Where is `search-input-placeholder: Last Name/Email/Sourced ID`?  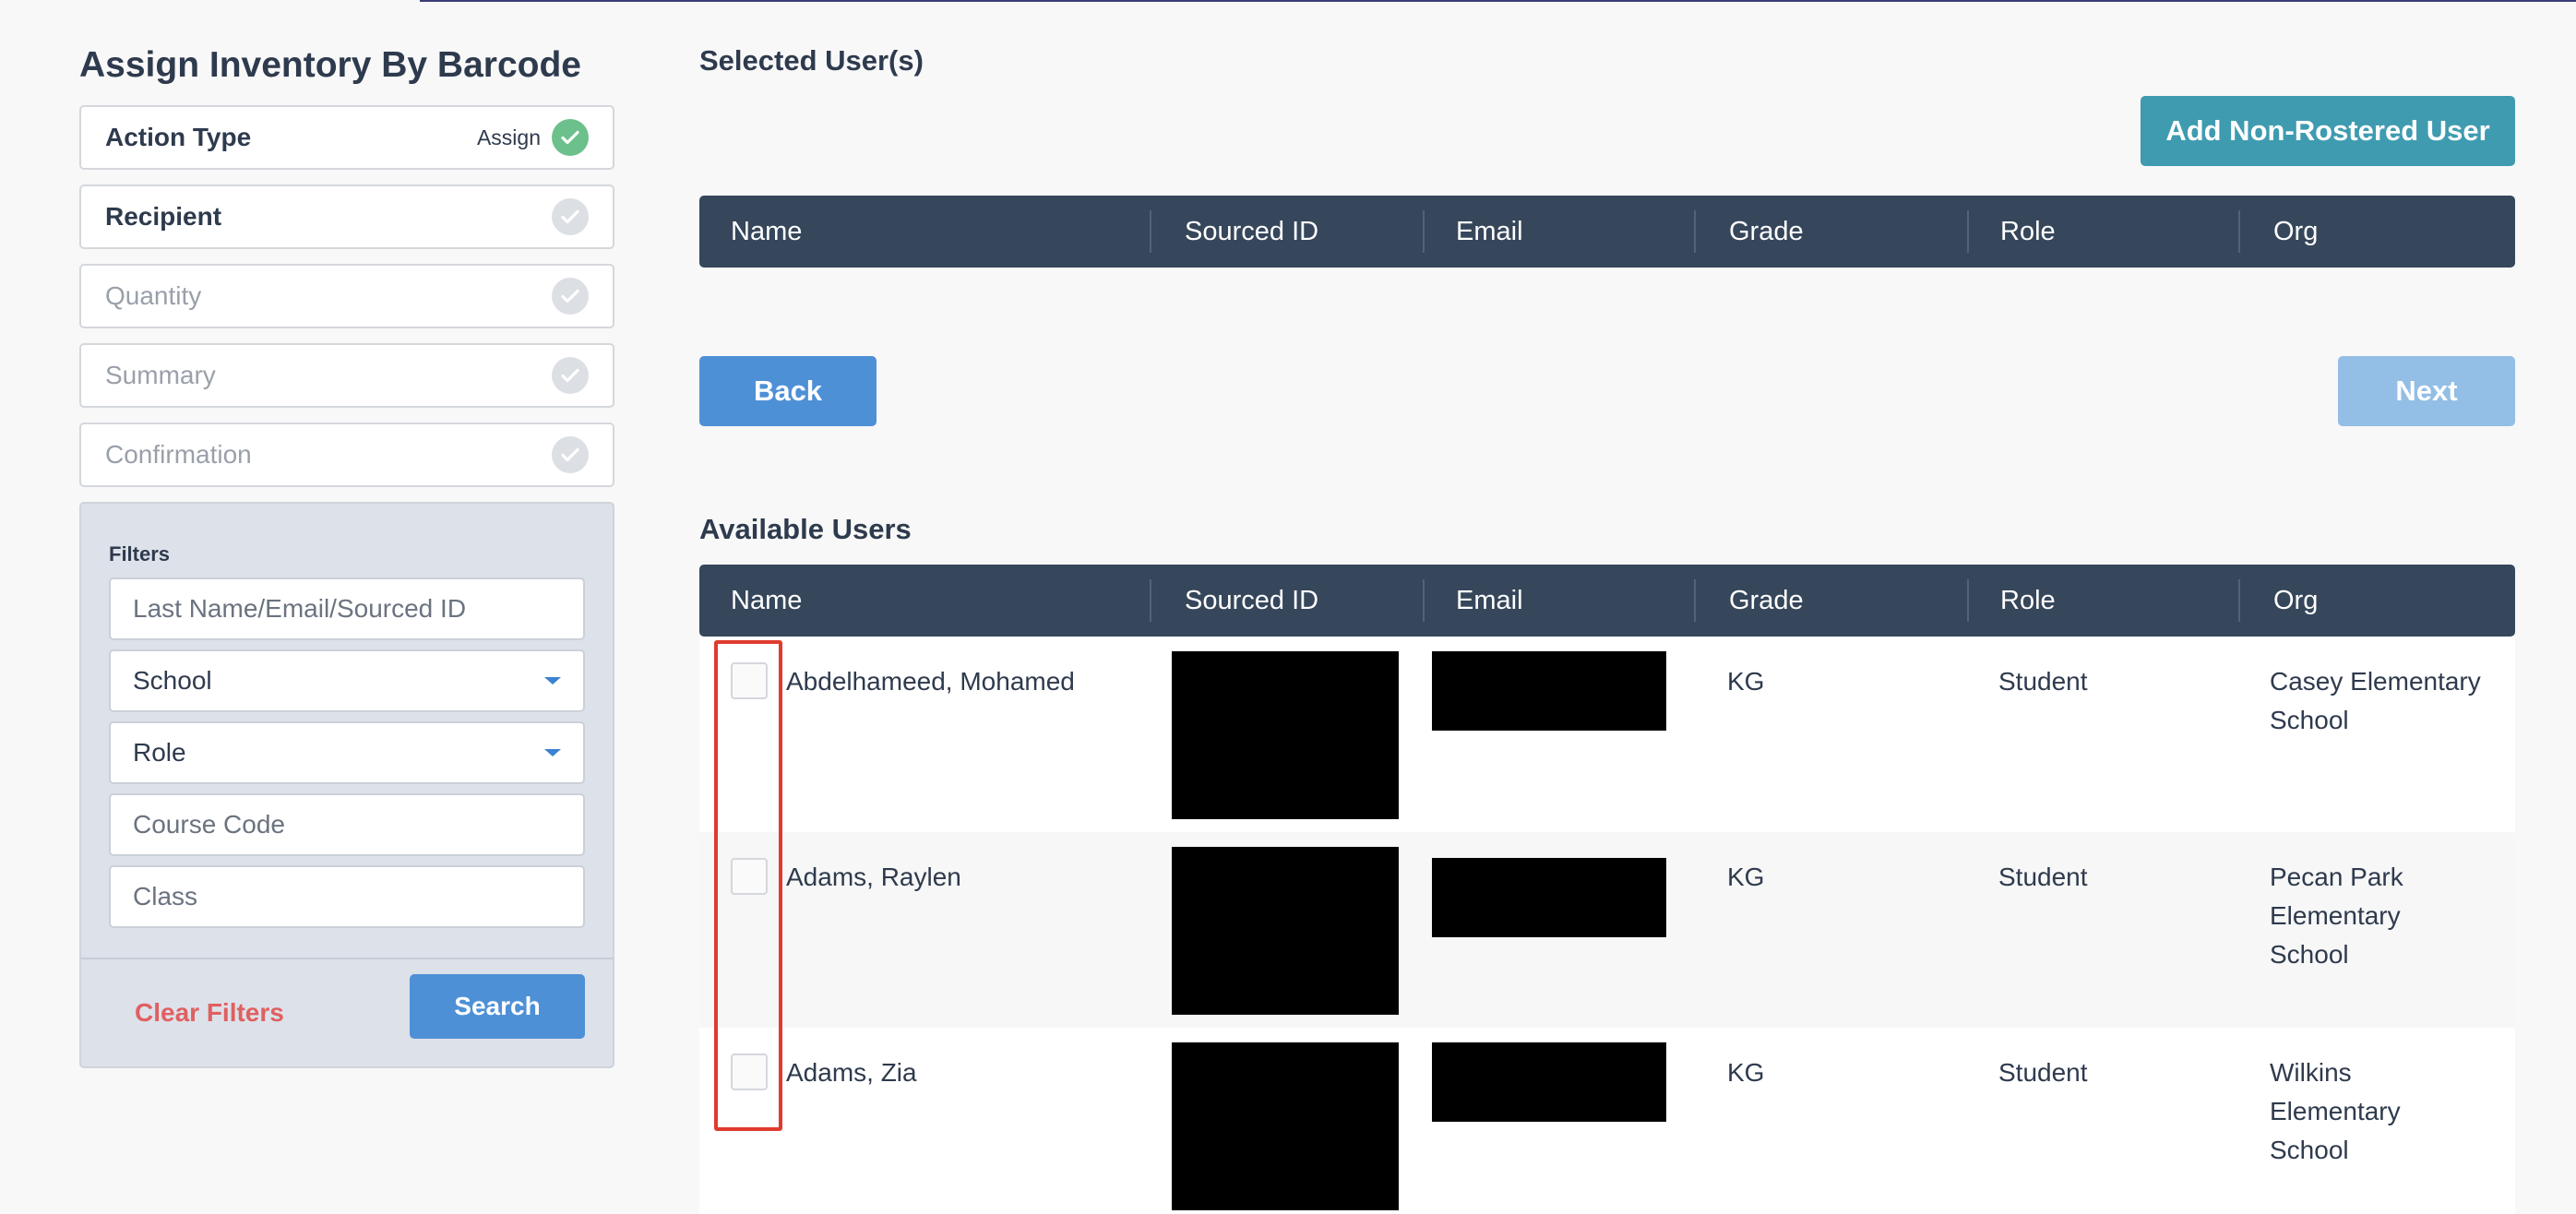
search-input-placeholder: Last Name/Email/Sourced ID is located at coordinates (300, 608).